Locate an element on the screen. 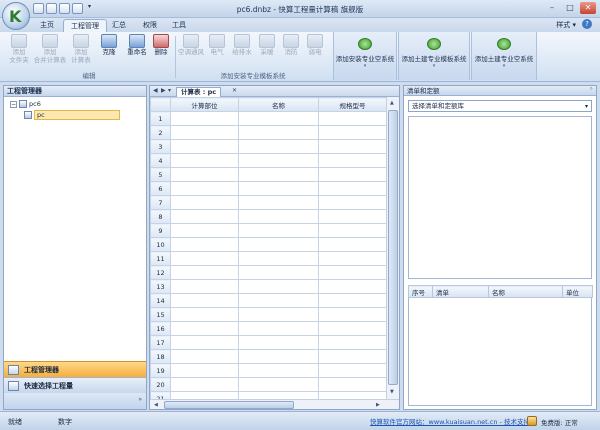  collapse-icon: − is located at coordinates (13, 104).